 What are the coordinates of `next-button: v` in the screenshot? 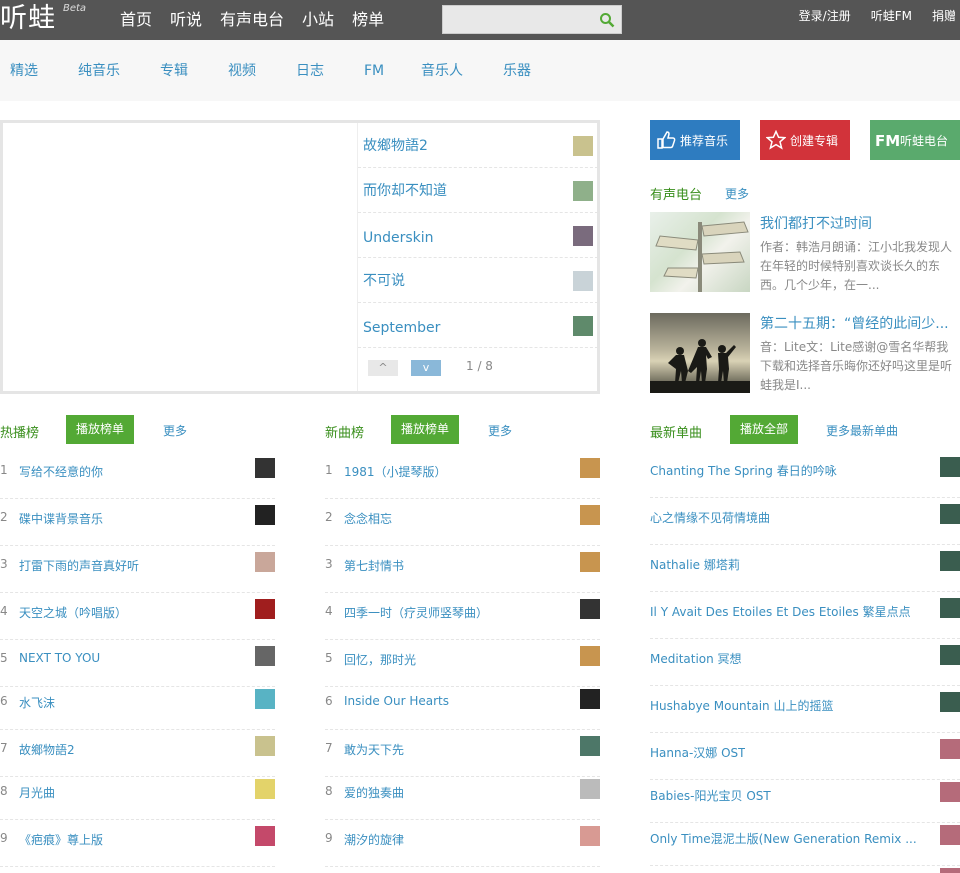 It's located at (426, 368).